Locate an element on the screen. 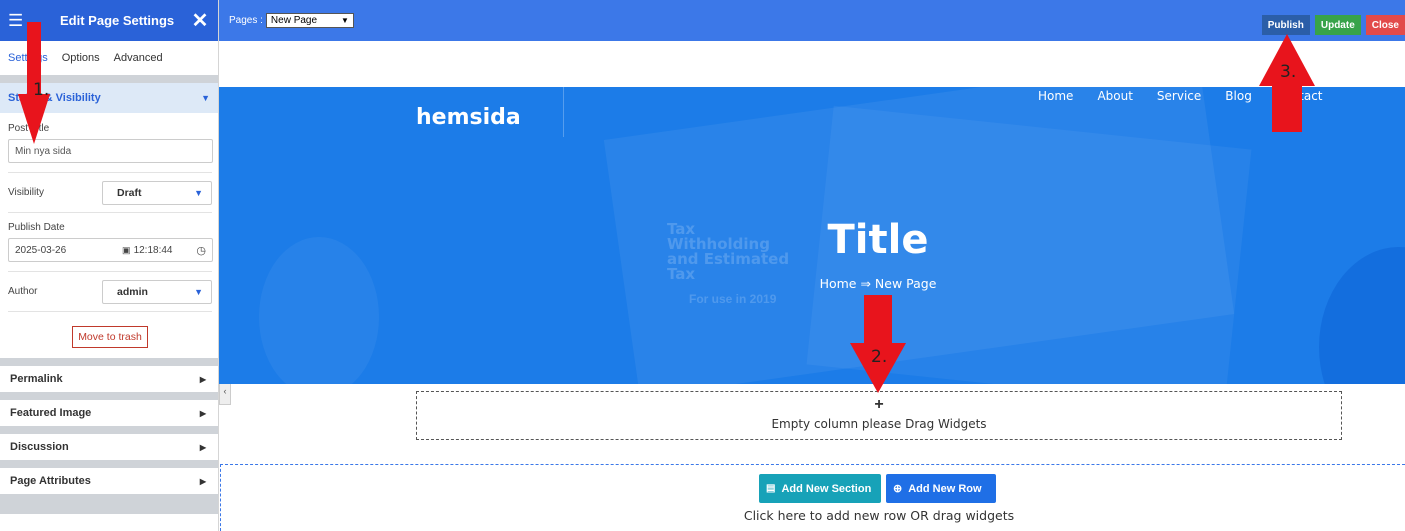 Image resolution: width=1405 pixels, height=531 pixels. calendar-icon: ▣ is located at coordinates (126, 250).